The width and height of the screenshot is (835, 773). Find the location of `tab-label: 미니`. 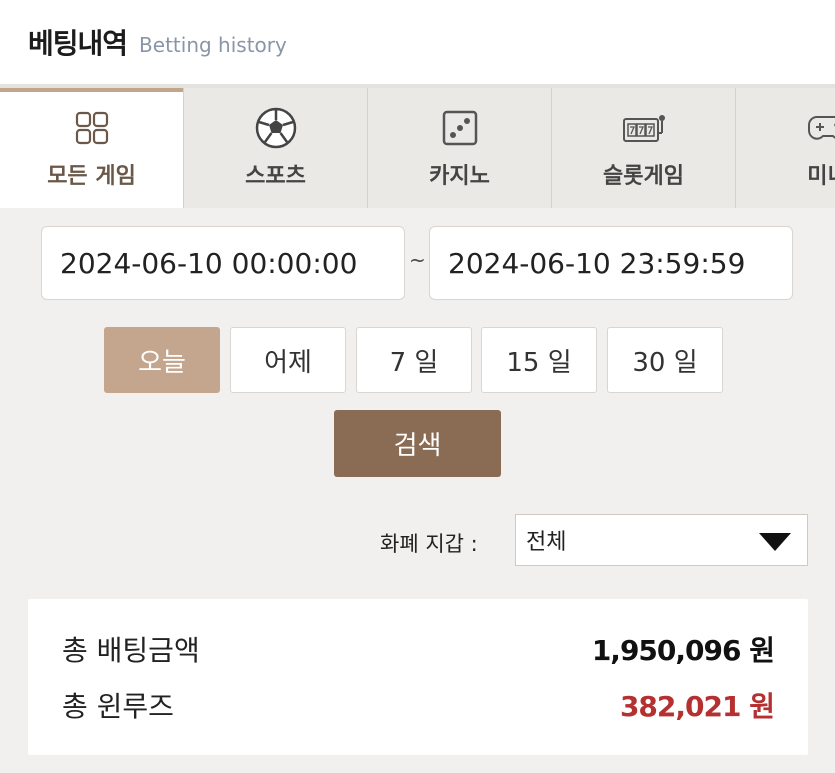

tab-label: 미니 is located at coordinates (821, 176).